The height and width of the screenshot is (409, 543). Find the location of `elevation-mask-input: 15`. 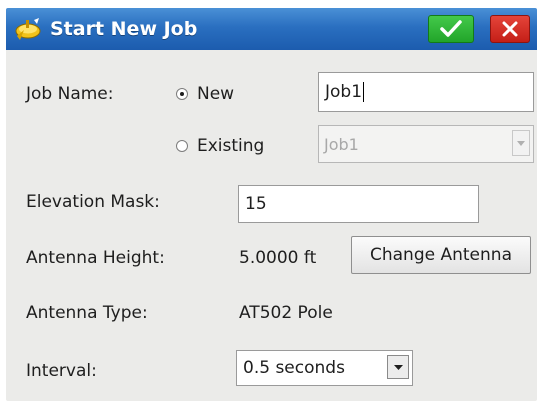

elevation-mask-input: 15 is located at coordinates (358, 204).